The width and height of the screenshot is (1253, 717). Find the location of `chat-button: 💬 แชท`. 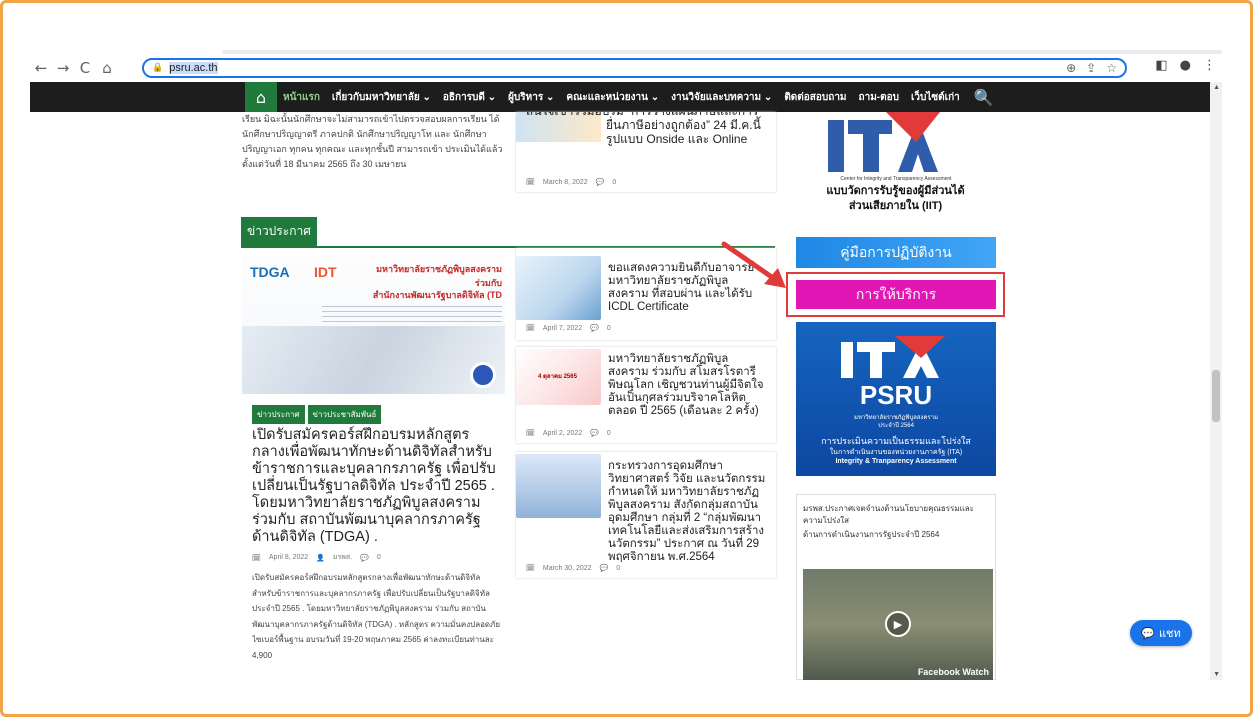

chat-button: 💬 แชท is located at coordinates (1161, 633).